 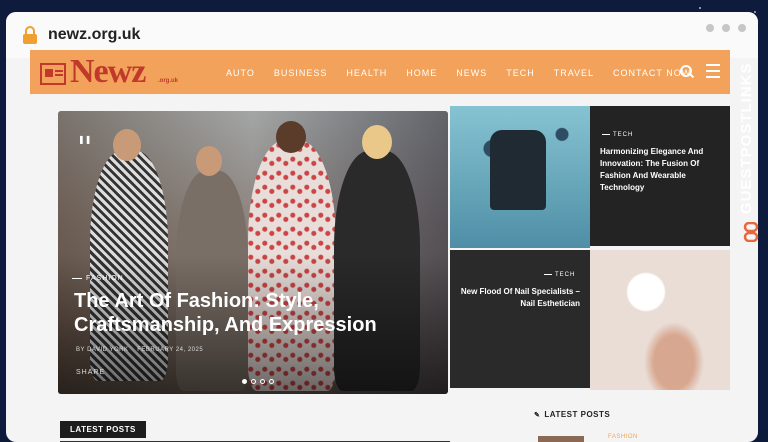 What do you see at coordinates (53, 74) in the screenshot?
I see `logo-icon` at bounding box center [53, 74].